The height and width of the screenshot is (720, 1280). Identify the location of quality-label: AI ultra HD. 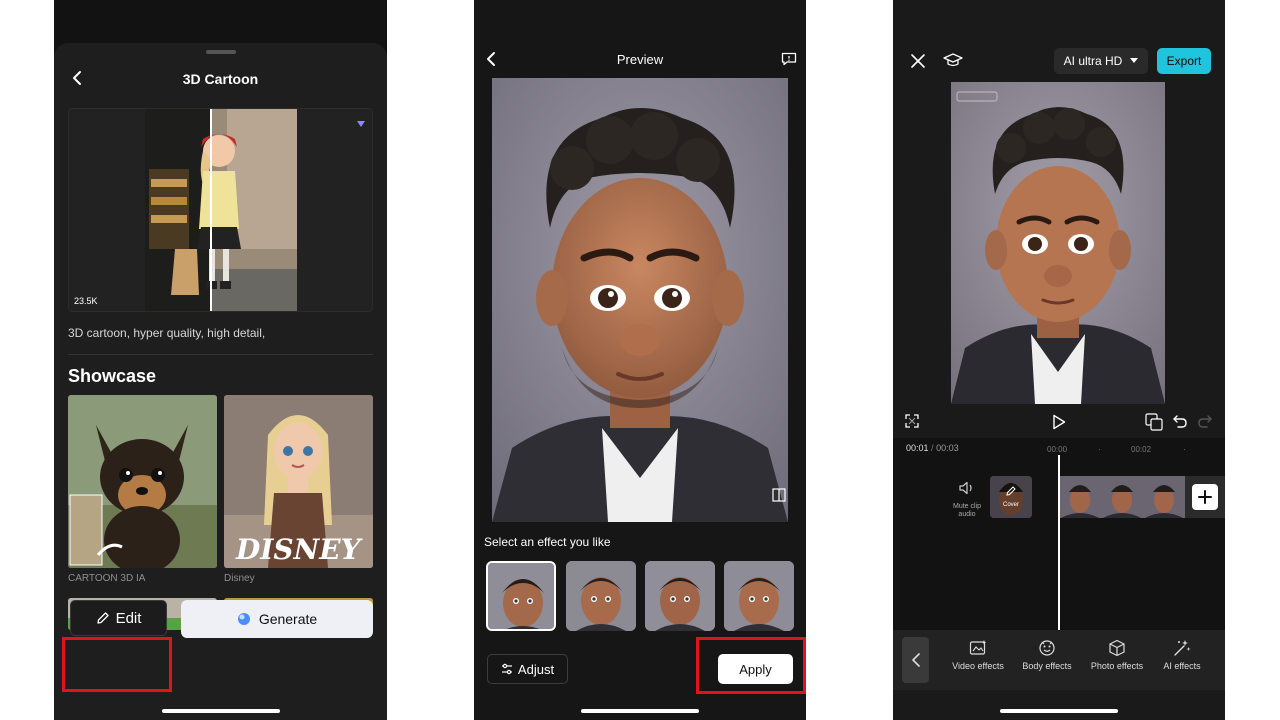
(1093, 61).